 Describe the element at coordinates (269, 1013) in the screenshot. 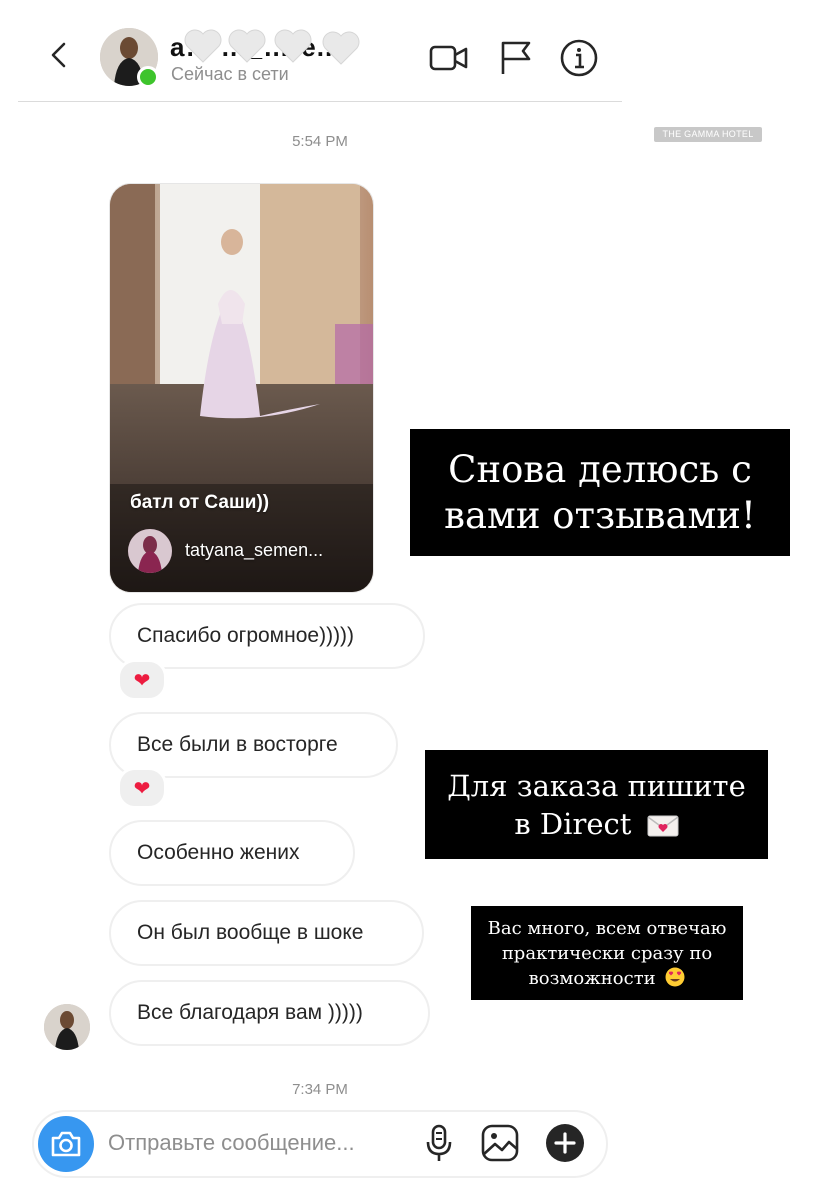

I see `message-bubble: Все благодаря вам )))))` at that location.